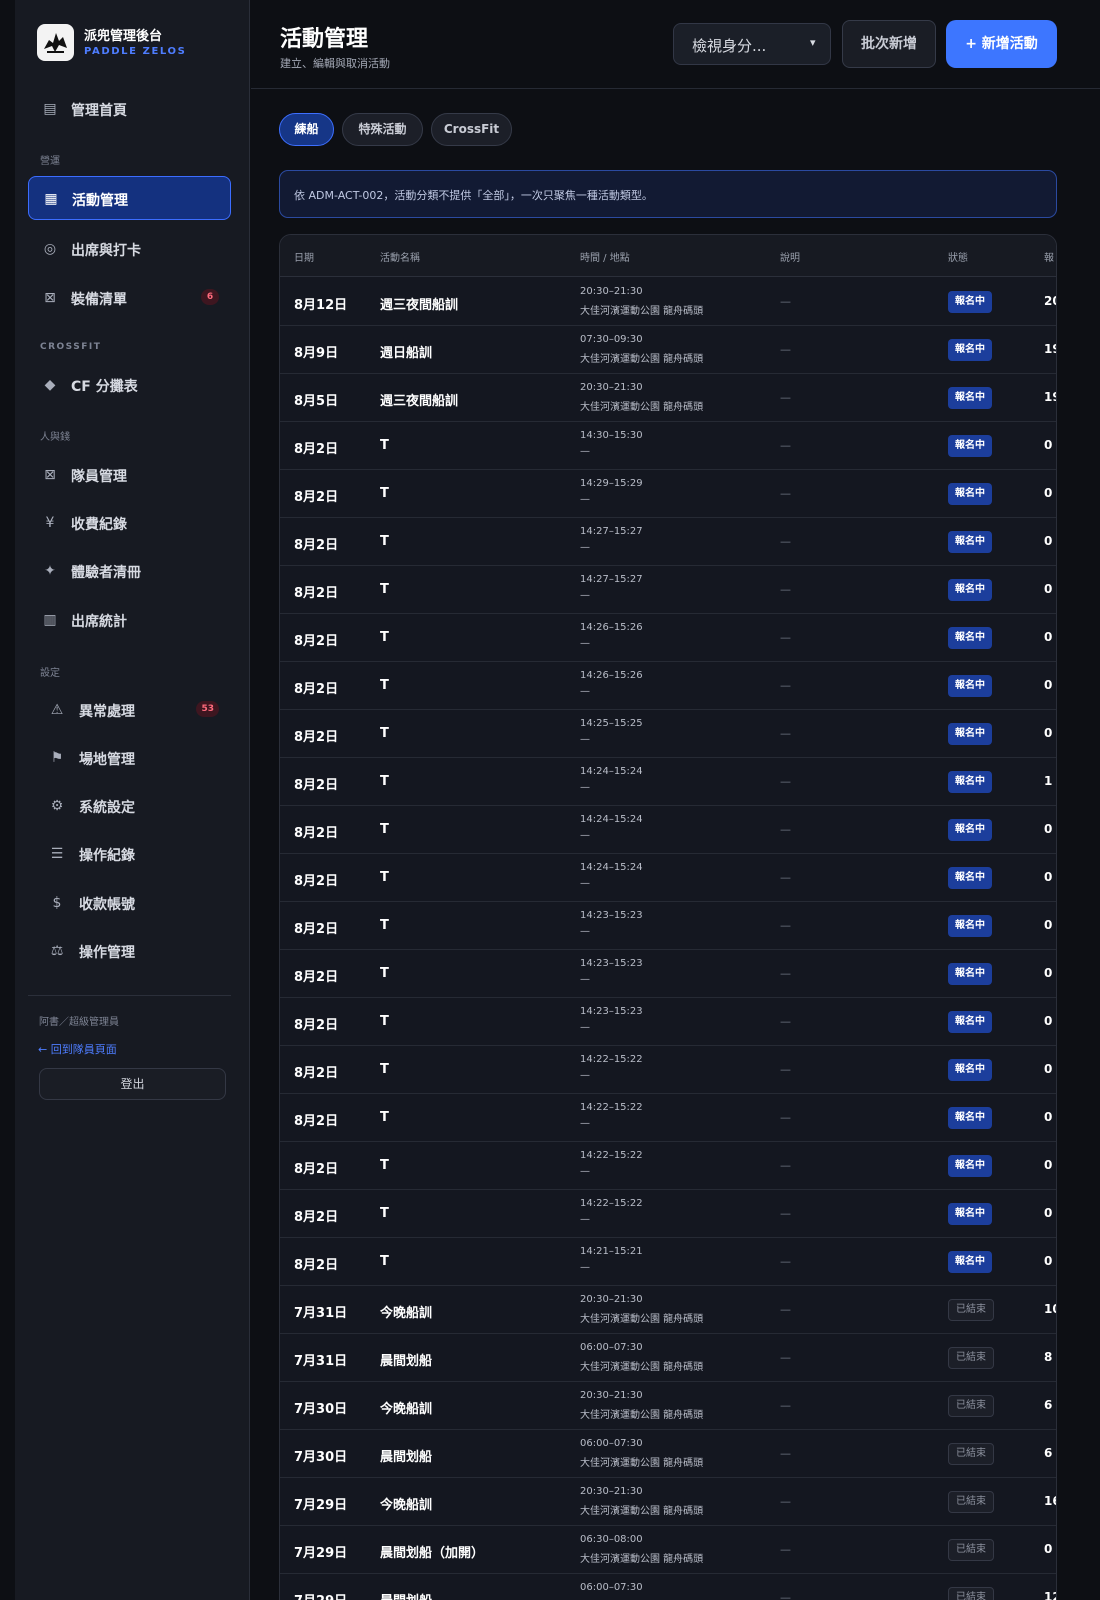 This screenshot has width=1100, height=1600. Describe the element at coordinates (129, 385) in the screenshot. I see `sidebar-item-cf-groups: ◆ CF 分攤表` at that location.